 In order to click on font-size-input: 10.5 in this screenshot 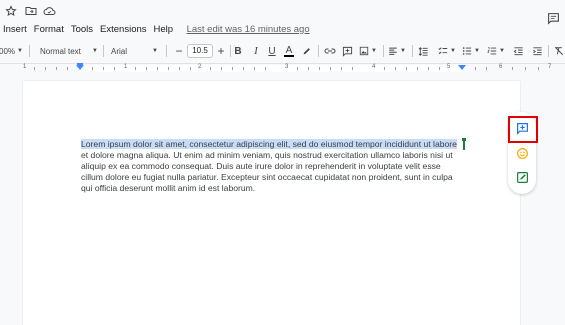, I will do `click(200, 51)`.